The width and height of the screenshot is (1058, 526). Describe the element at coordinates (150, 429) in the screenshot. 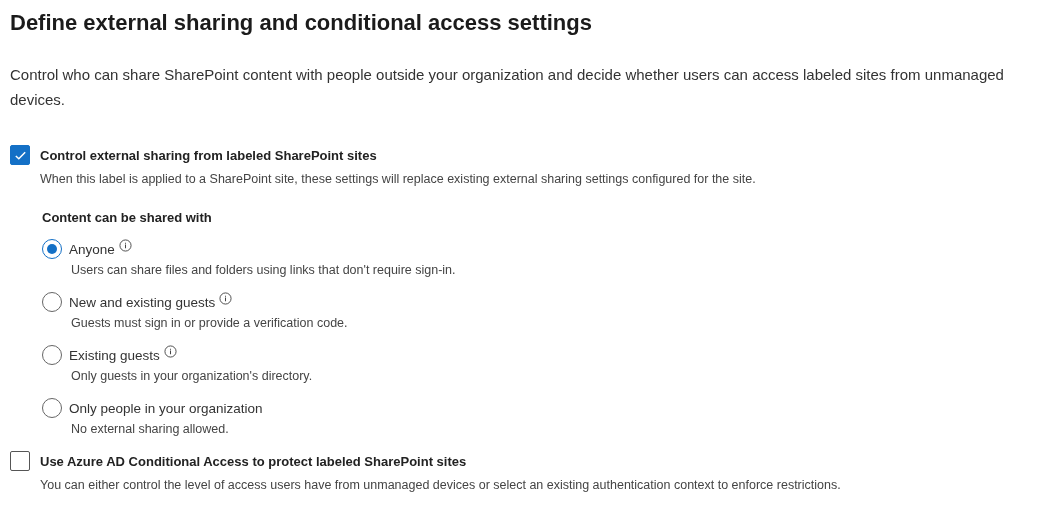

I see `option-description: No external sharing allowed.` at that location.